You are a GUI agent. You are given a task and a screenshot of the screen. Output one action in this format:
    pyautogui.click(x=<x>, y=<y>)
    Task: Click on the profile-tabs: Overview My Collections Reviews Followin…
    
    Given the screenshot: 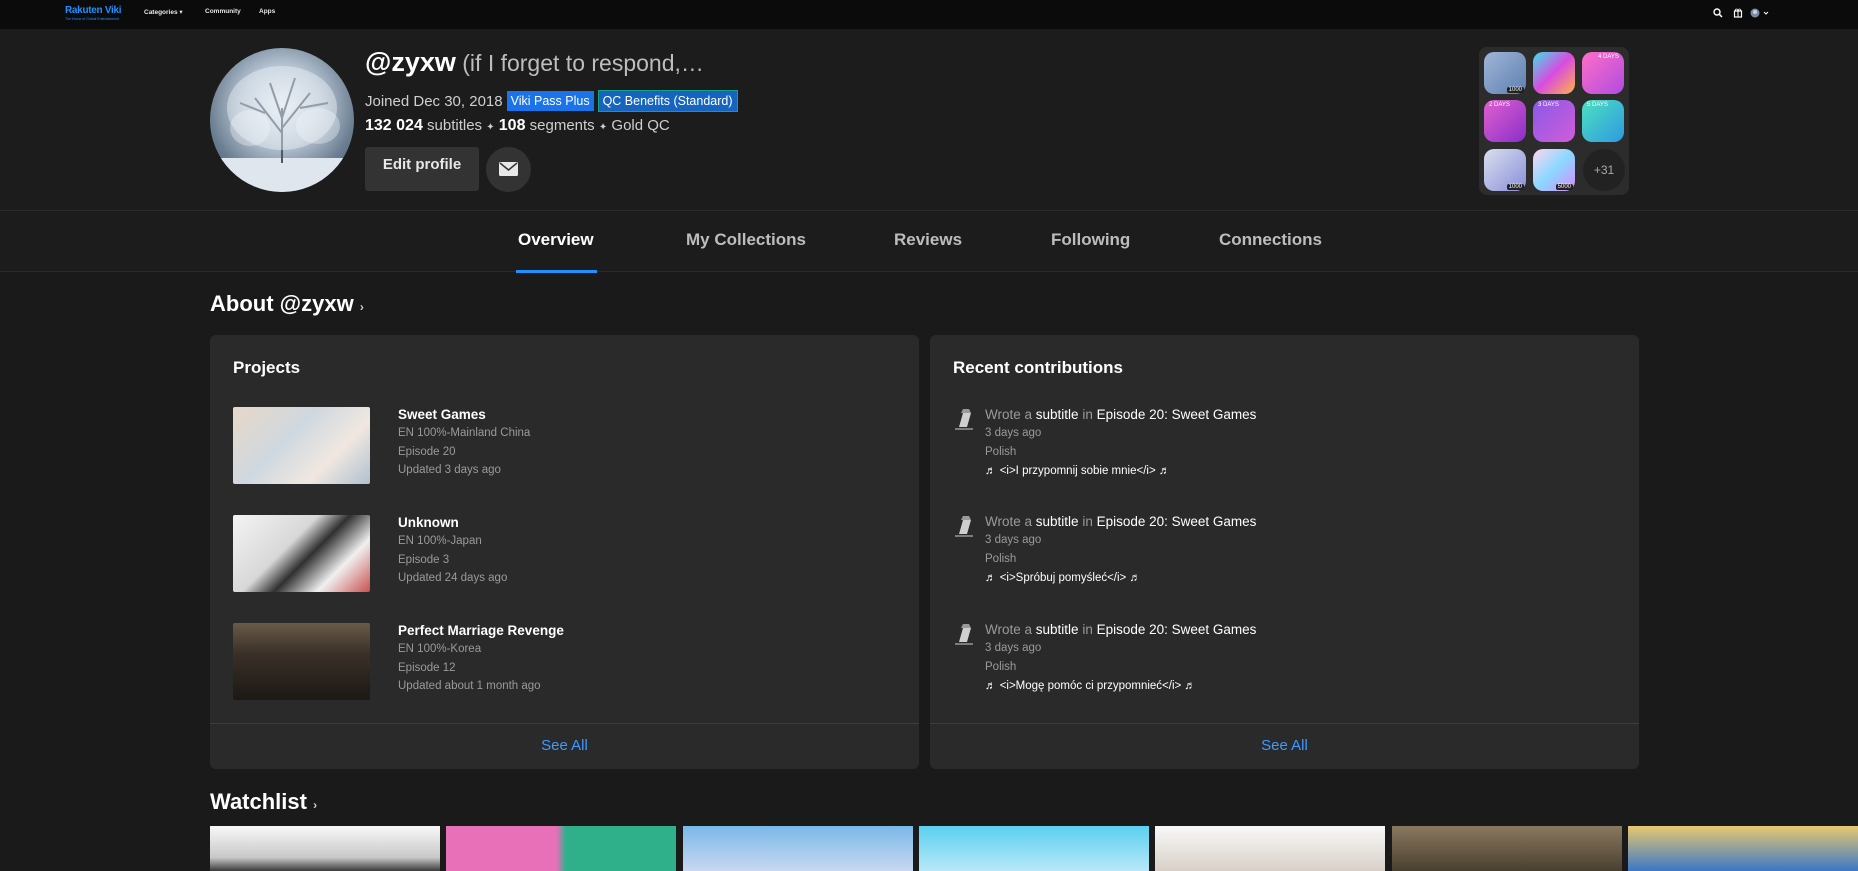 What is the action you would take?
    pyautogui.click(x=929, y=241)
    